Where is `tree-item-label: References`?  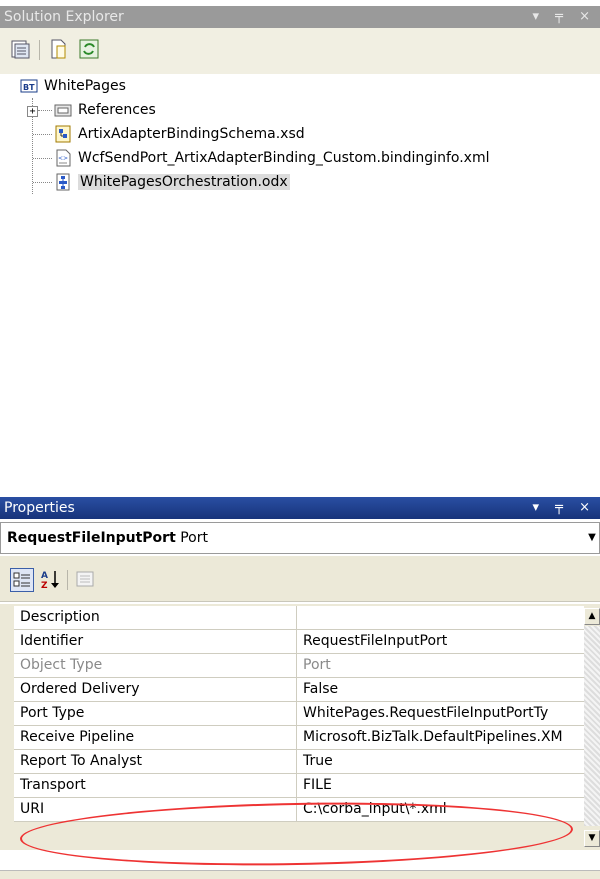
tree-item-label: References is located at coordinates (117, 110).